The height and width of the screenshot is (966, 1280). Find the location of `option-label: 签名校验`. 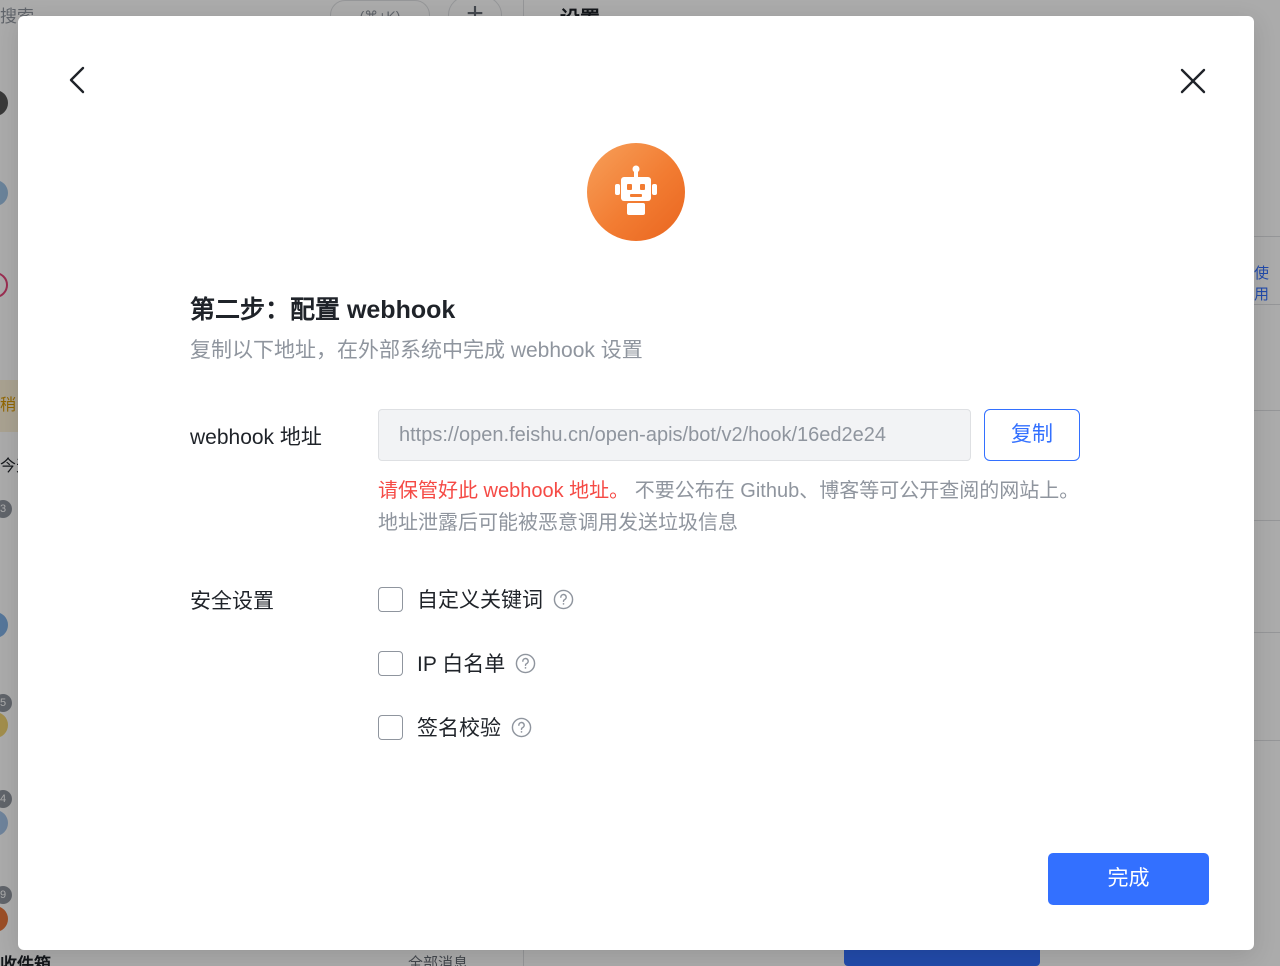

option-label: 签名校验 is located at coordinates (459, 728).